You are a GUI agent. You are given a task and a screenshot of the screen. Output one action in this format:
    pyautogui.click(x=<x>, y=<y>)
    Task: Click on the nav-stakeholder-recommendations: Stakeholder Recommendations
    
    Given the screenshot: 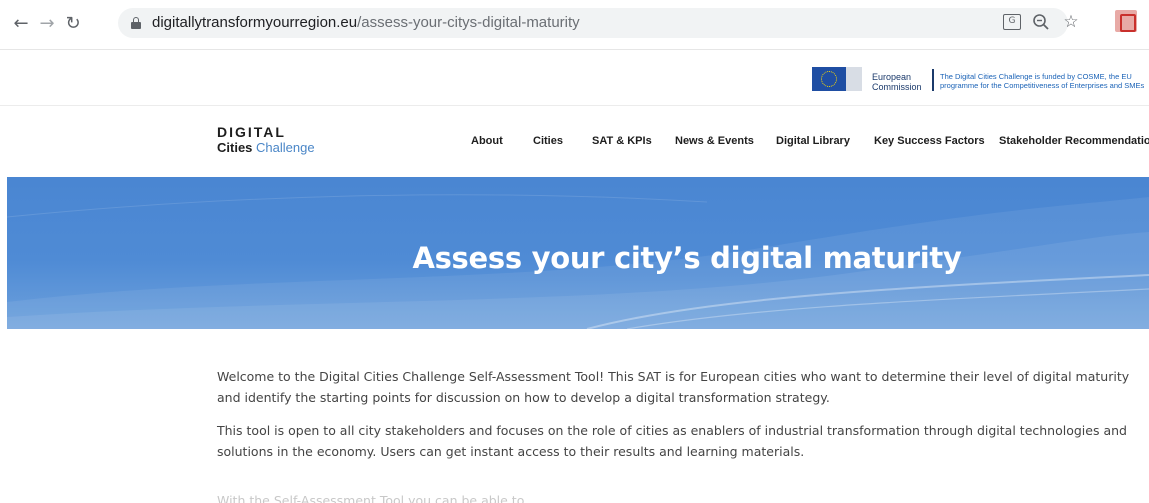 What is the action you would take?
    pyautogui.click(x=1074, y=141)
    